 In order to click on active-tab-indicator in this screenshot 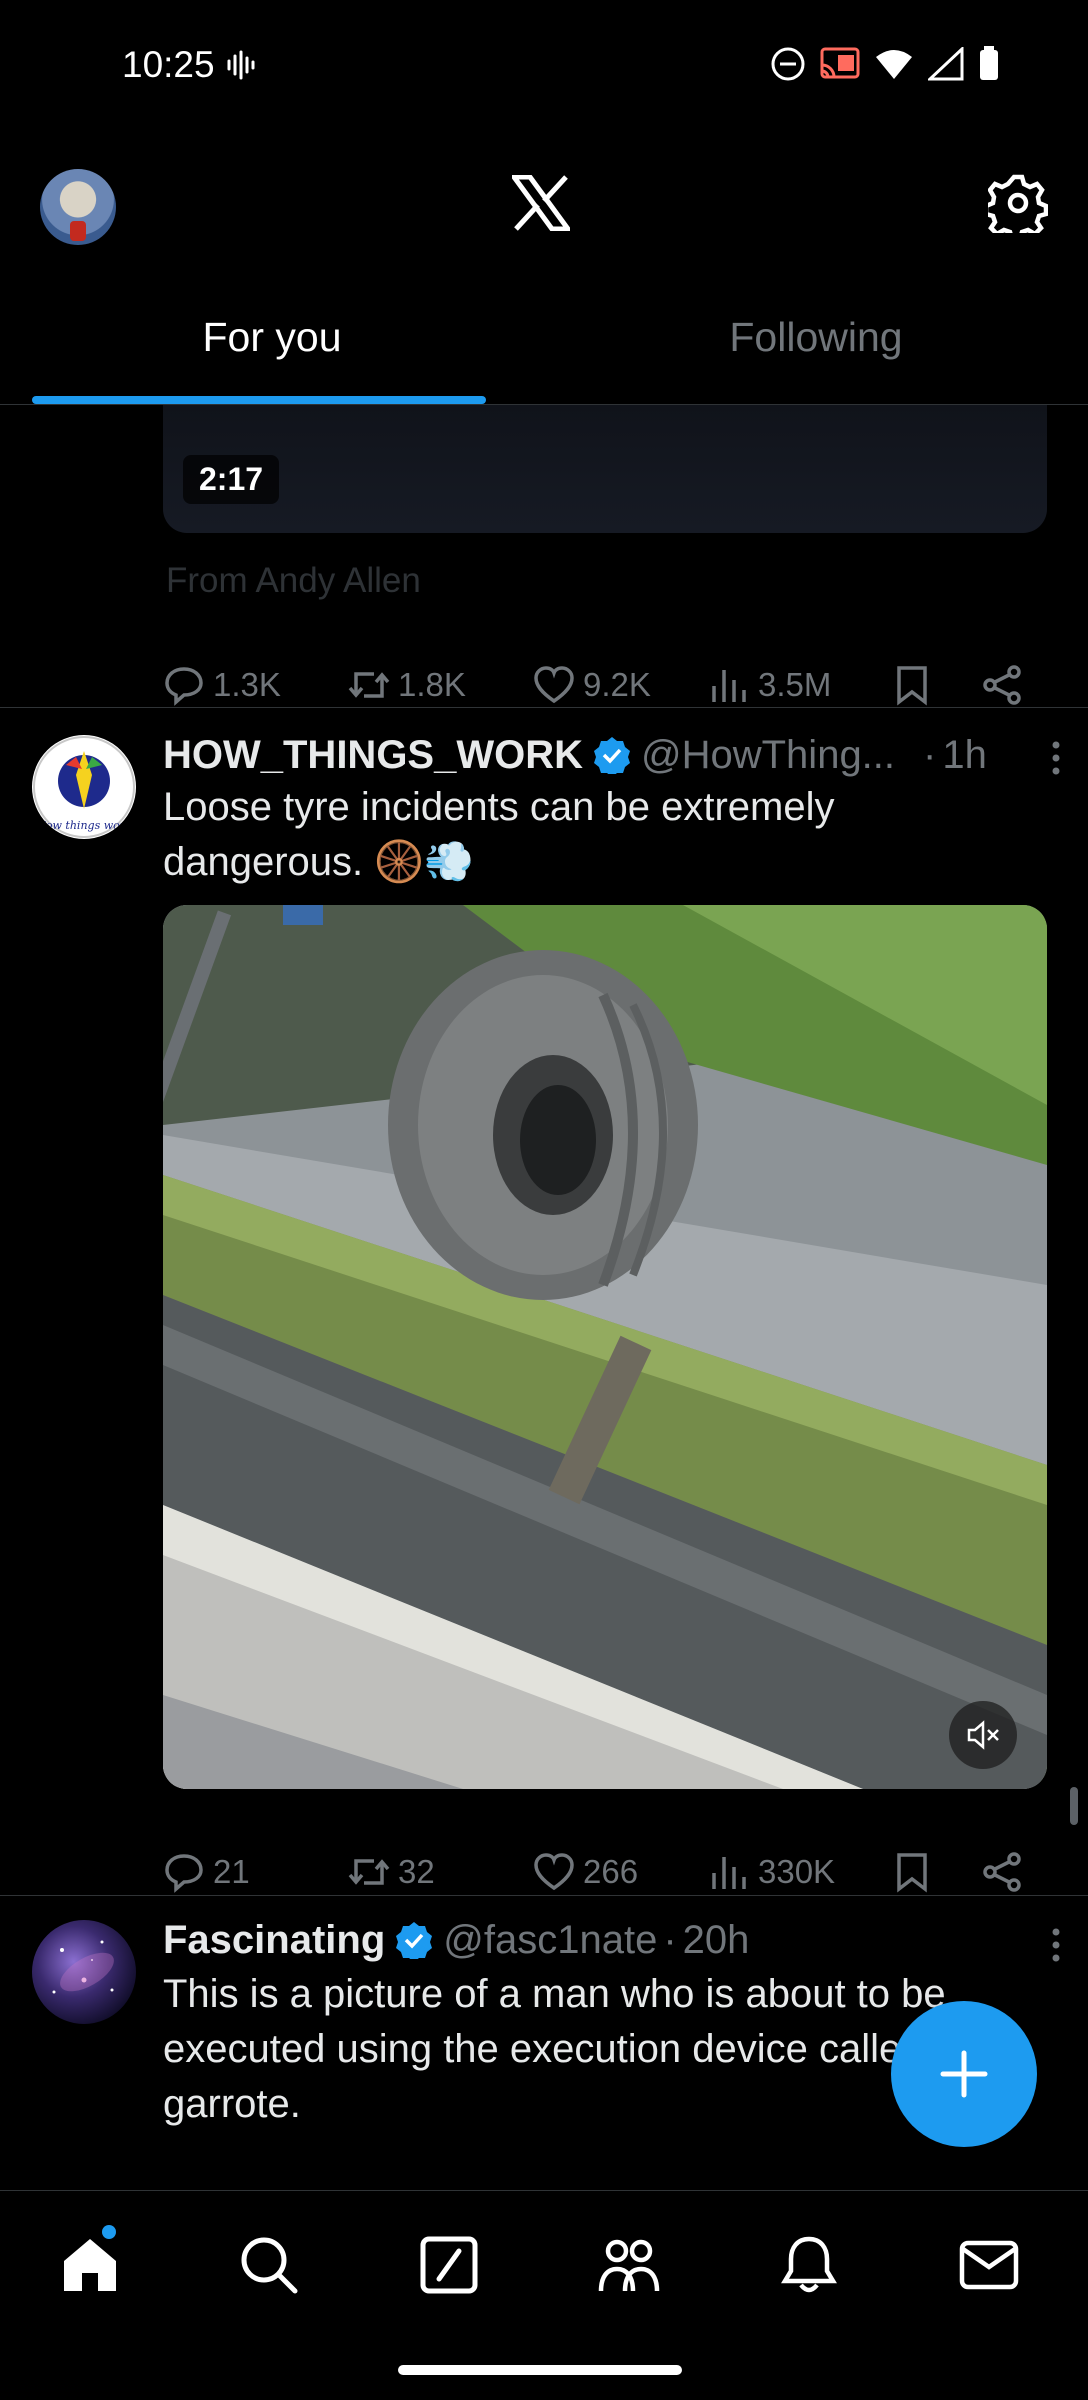, I will do `click(259, 400)`.